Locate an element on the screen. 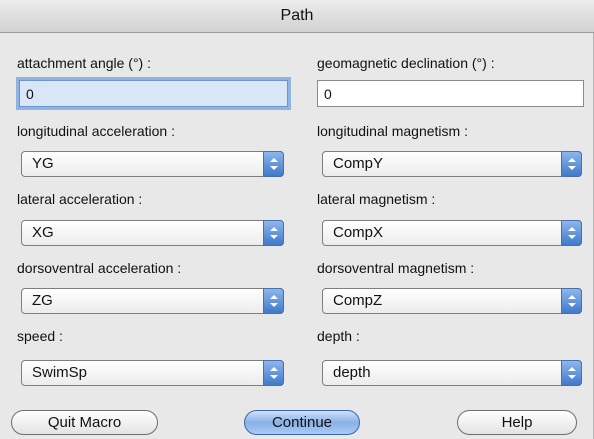 The height and width of the screenshot is (439, 594). attachment-angle-input is located at coordinates (153, 93).